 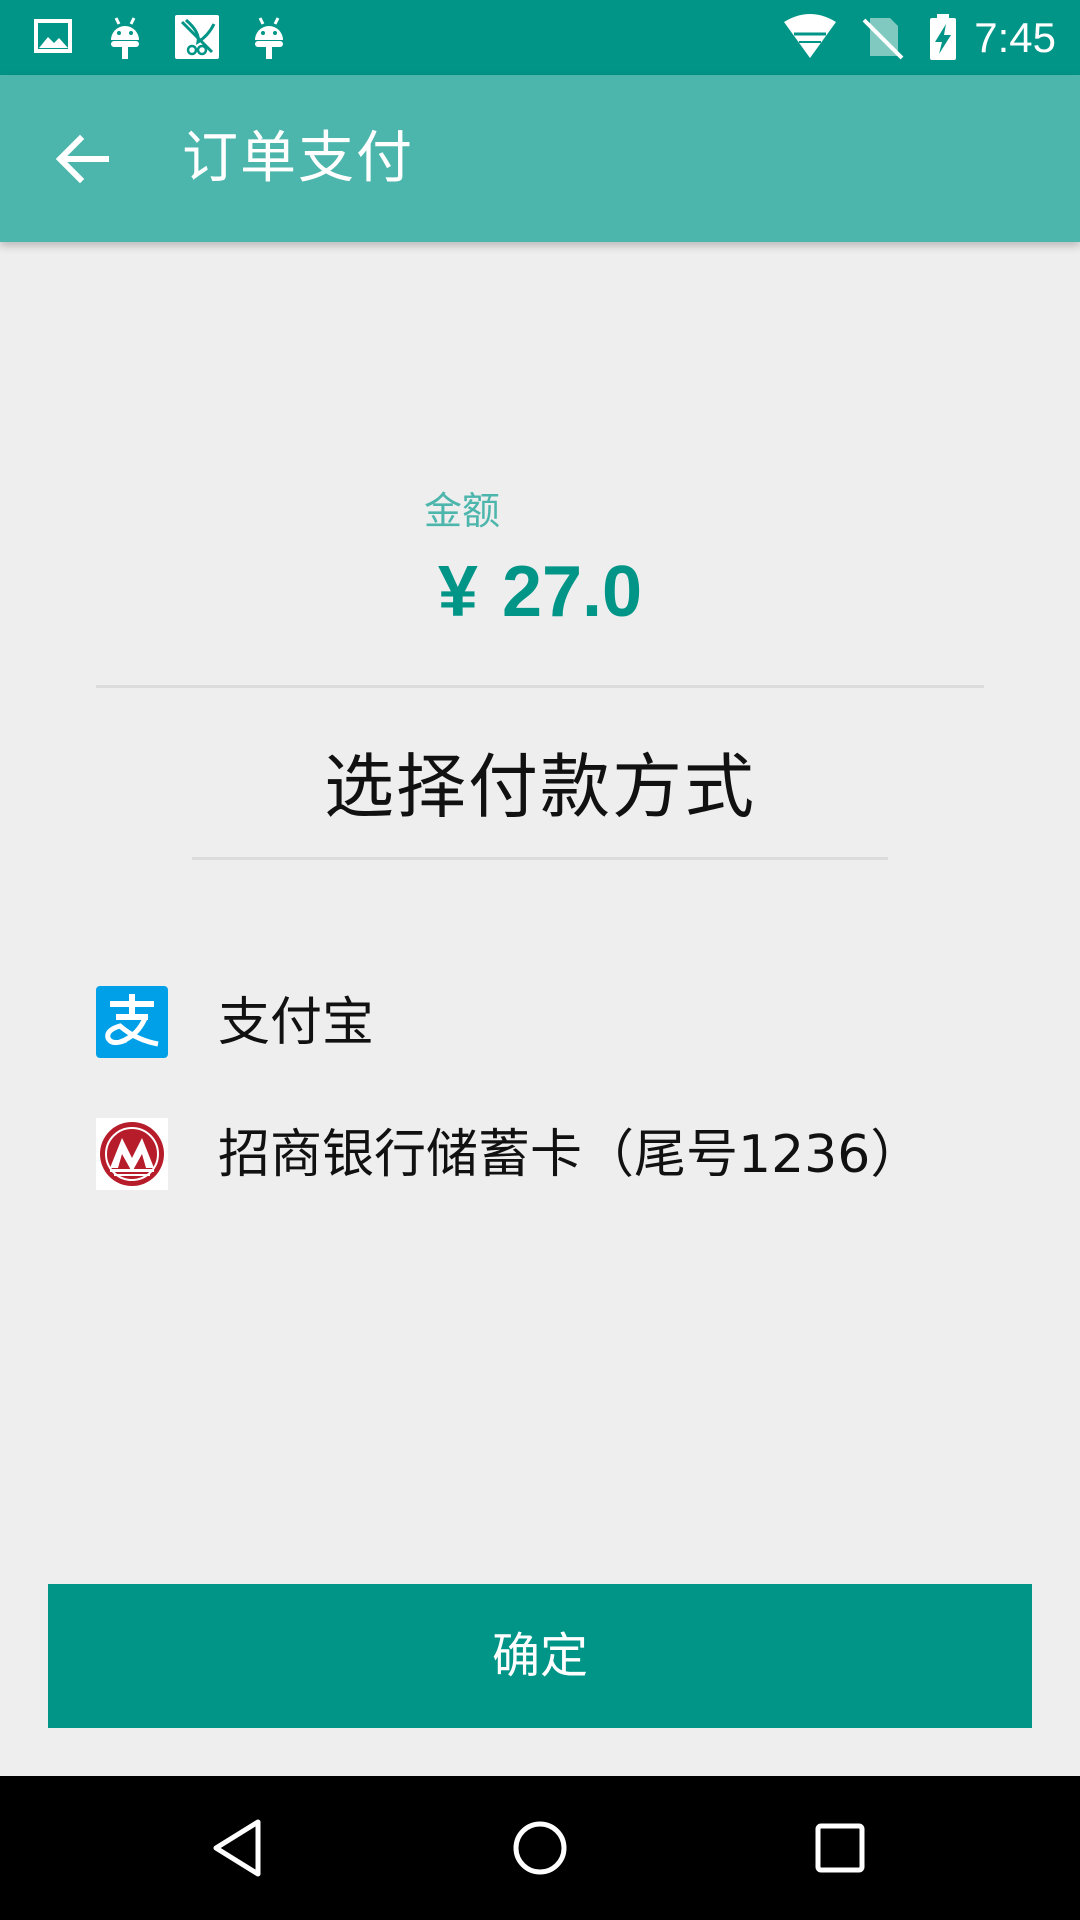 I want to click on app-notification-icon, so click(x=197, y=37).